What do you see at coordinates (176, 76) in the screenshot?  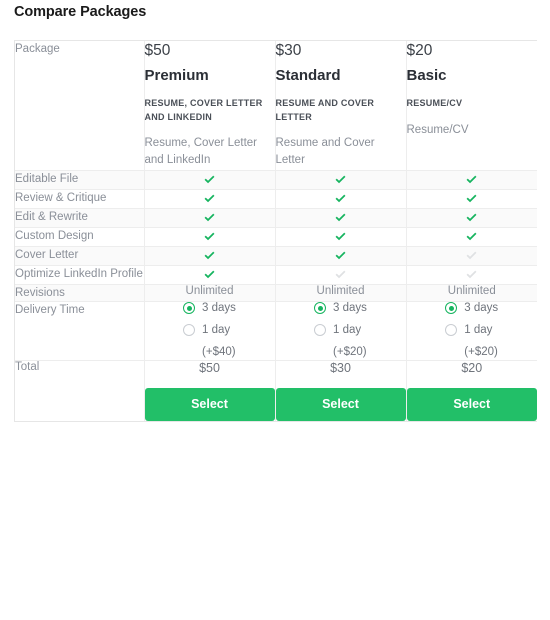 I see `package-name: Premium` at bounding box center [176, 76].